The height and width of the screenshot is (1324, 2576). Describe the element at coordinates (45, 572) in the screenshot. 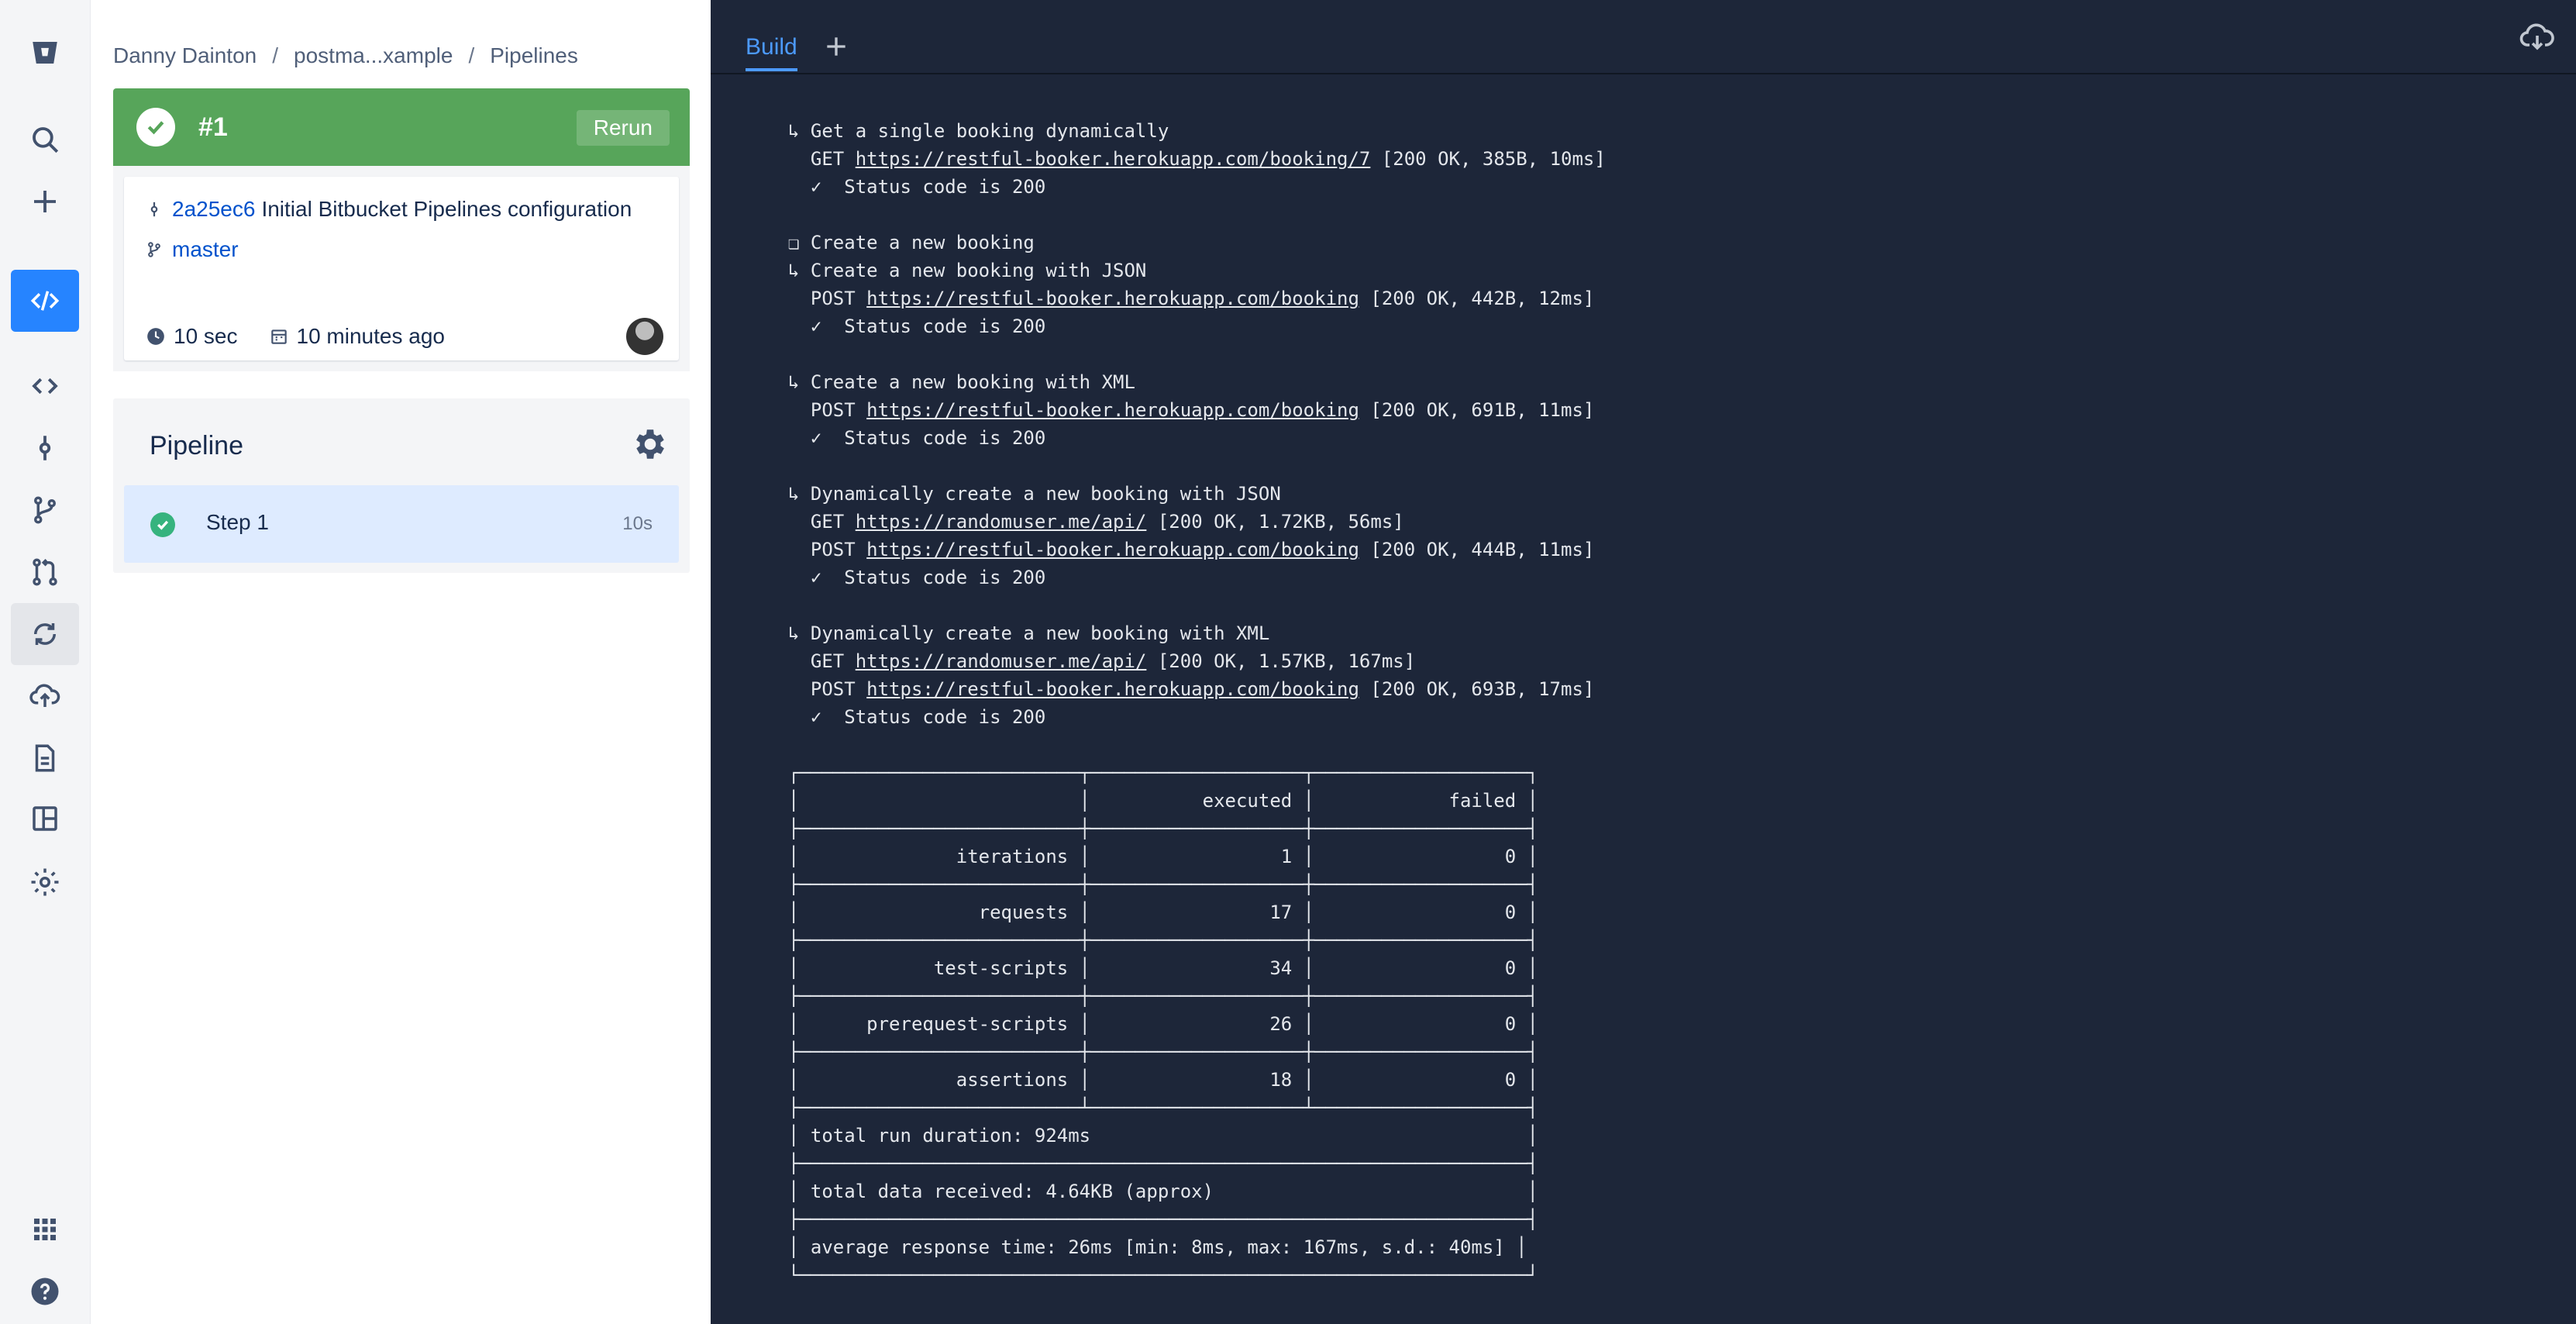

I see `pull-requests-icon` at that location.